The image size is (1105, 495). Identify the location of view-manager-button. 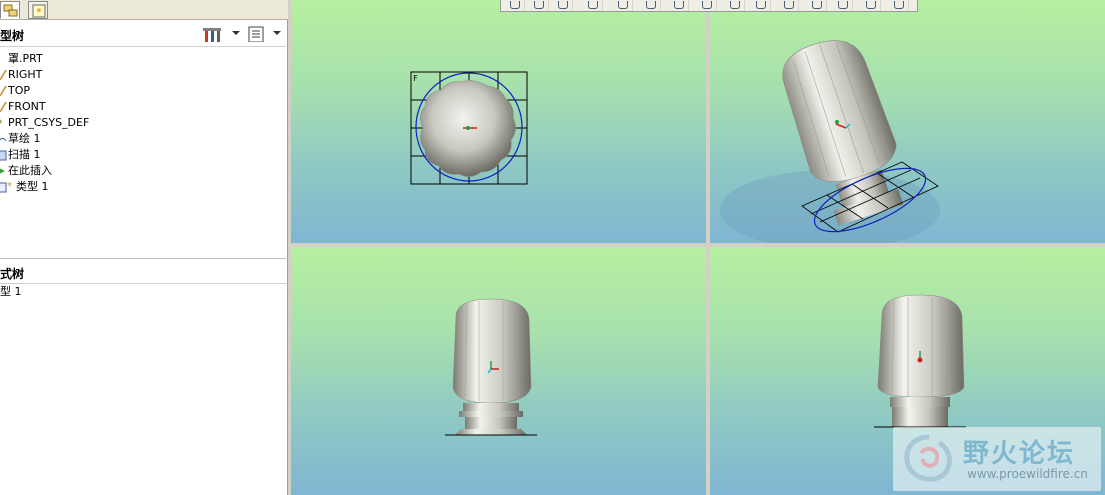
(679, 5).